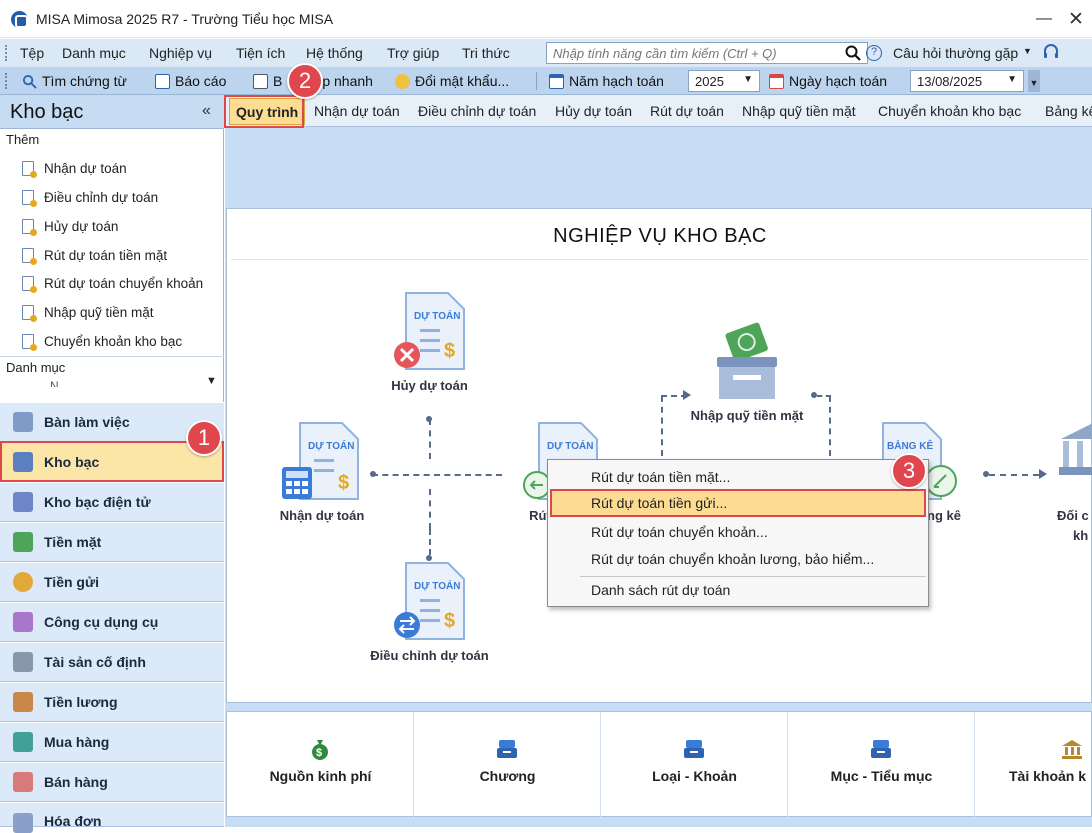 The height and width of the screenshot is (833, 1092). I want to click on tab-chuyen-khoan-kho-bac: Chuyển khoản kho bạc, so click(949, 110).